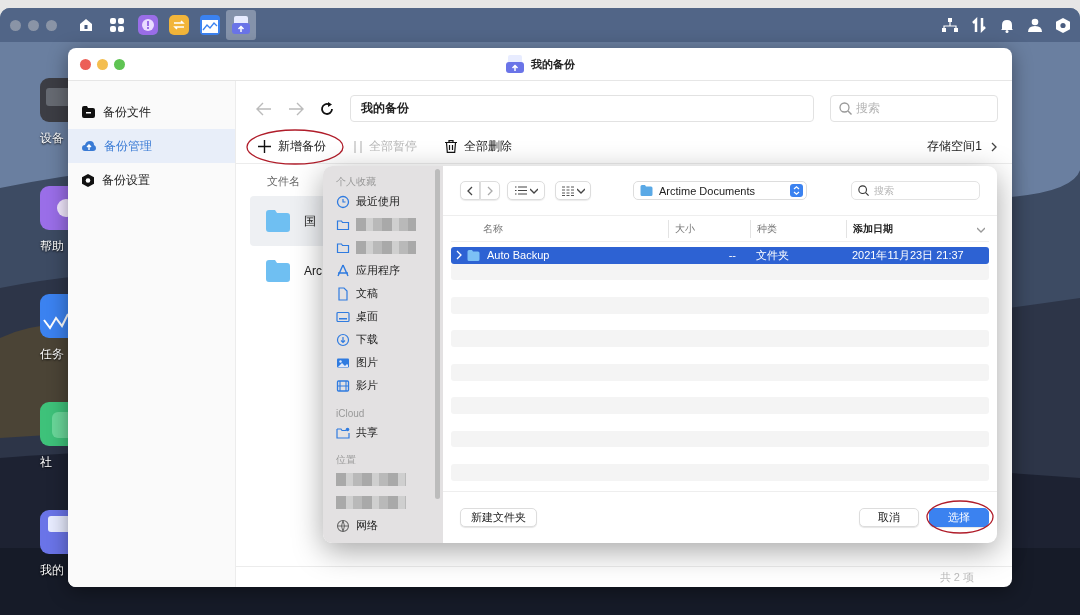  Describe the element at coordinates (956, 577) in the screenshot. I see `item-count: 共 2 项` at that location.